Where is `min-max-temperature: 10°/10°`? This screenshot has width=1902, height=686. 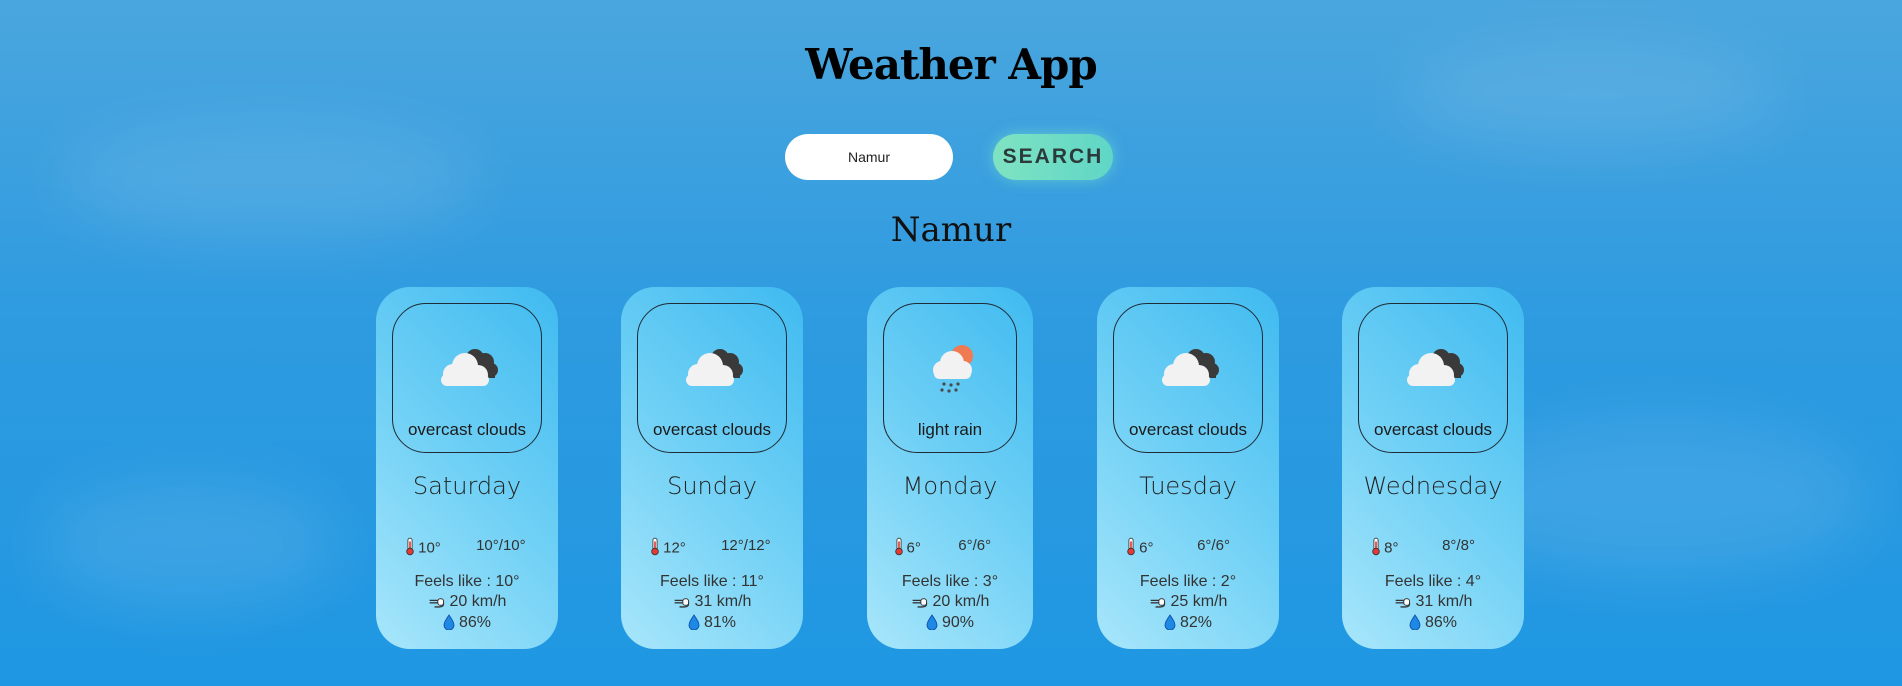 min-max-temperature: 10°/10° is located at coordinates (501, 545).